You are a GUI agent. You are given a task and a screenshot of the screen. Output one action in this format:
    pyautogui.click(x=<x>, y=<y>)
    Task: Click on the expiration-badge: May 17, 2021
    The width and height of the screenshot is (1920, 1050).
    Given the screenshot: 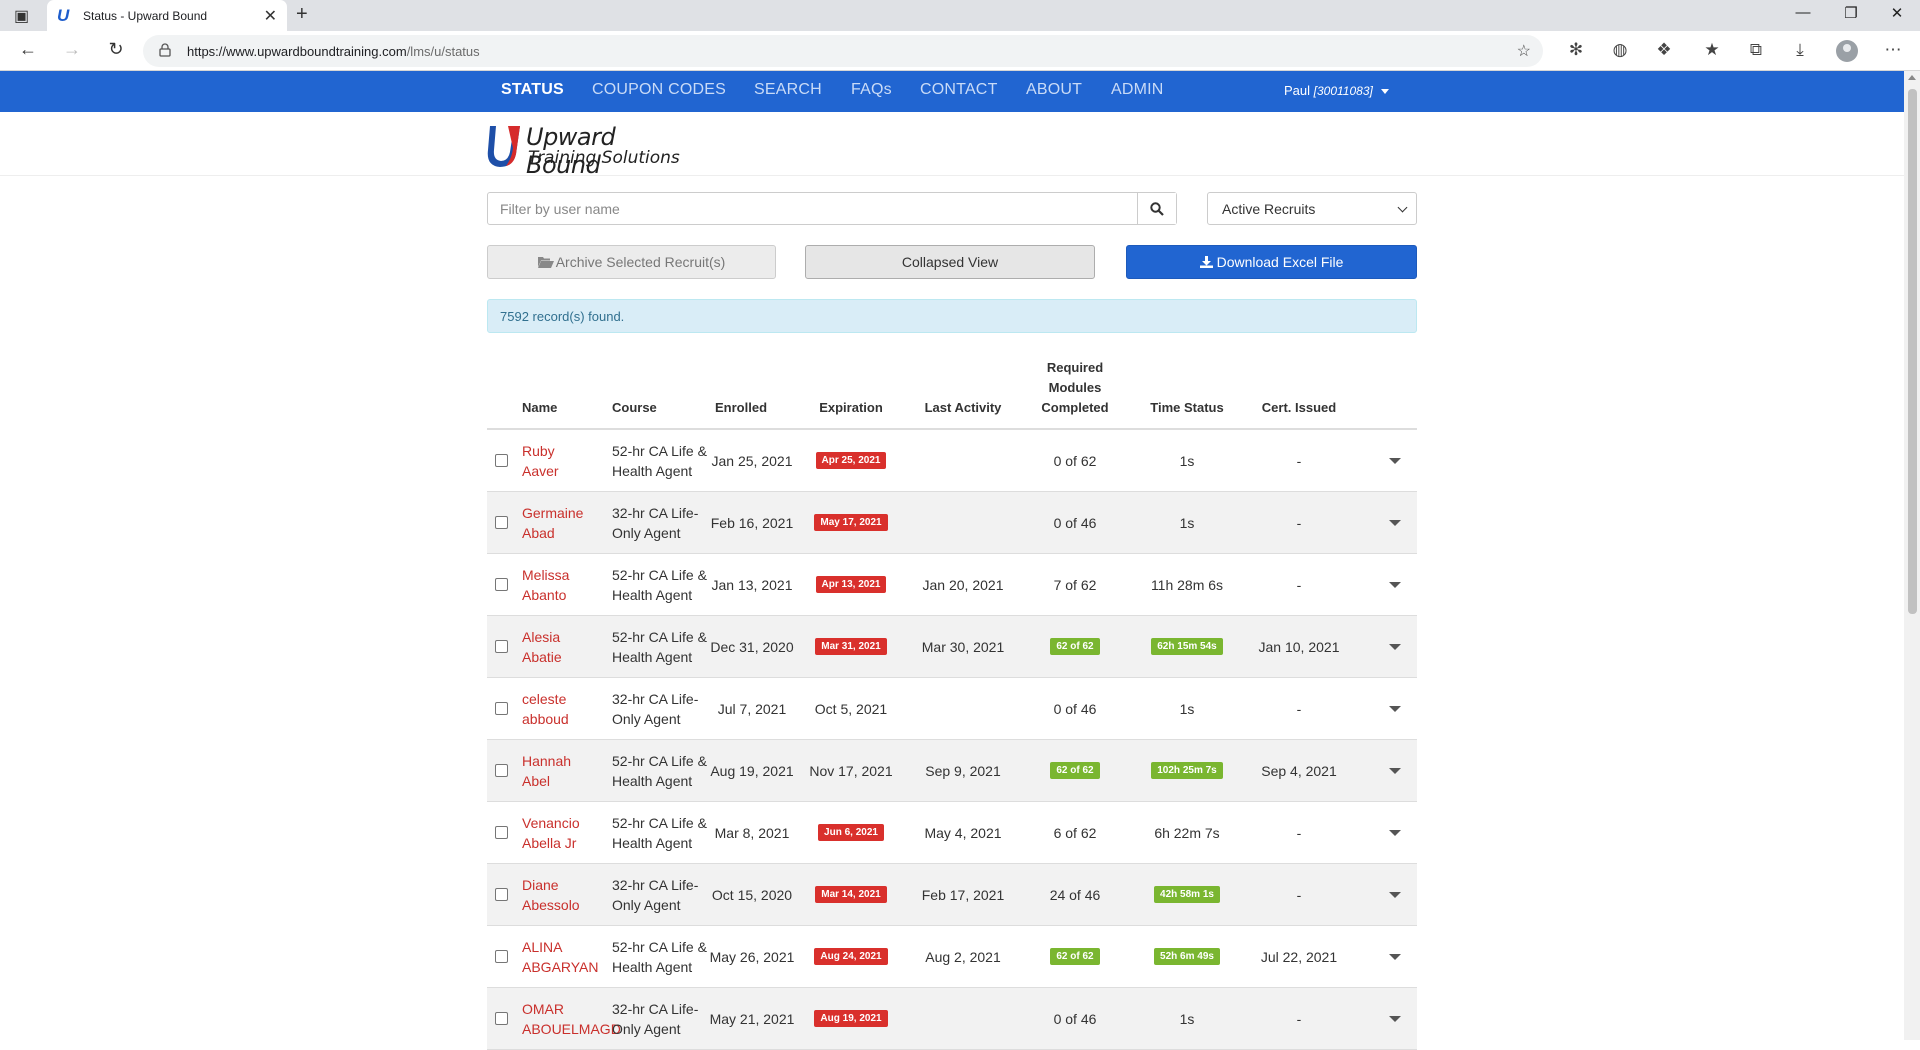 What is the action you would take?
    pyautogui.click(x=851, y=522)
    